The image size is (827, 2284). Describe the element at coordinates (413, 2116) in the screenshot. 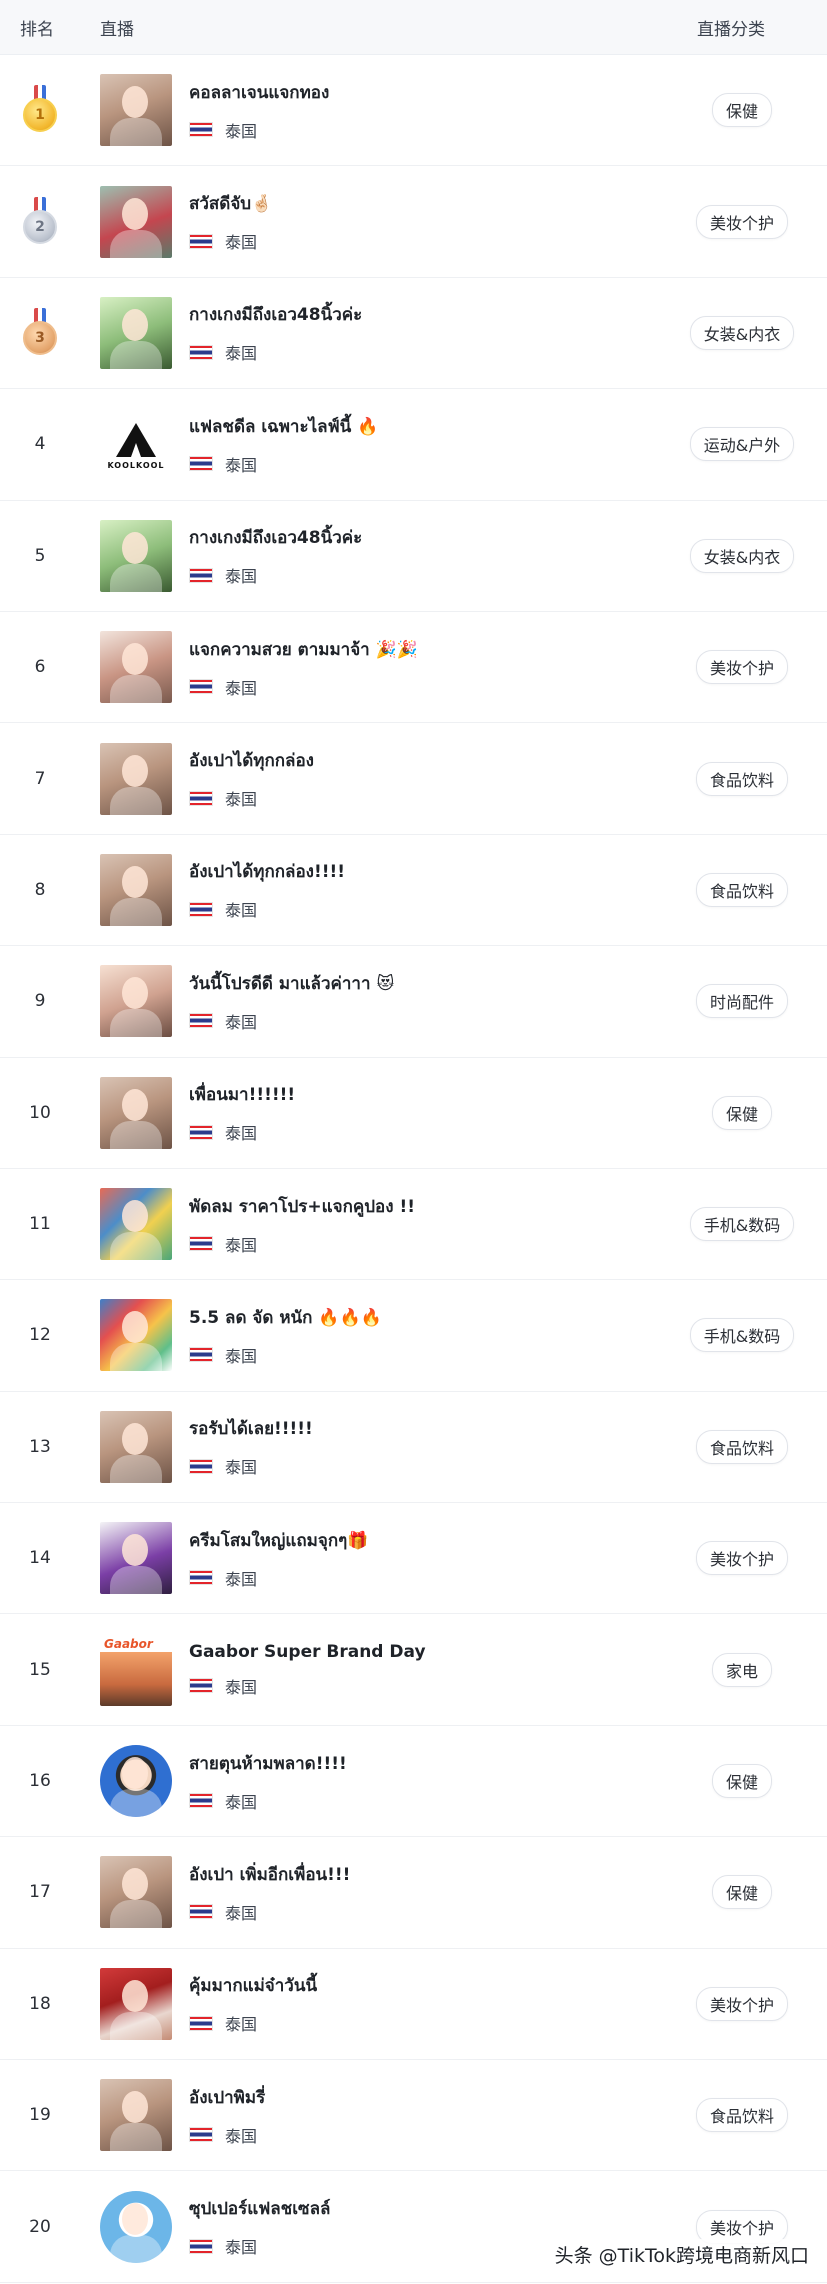

I see `table-row: 19 อังเปาพิมรี่ 泰国 食品饮料` at that location.